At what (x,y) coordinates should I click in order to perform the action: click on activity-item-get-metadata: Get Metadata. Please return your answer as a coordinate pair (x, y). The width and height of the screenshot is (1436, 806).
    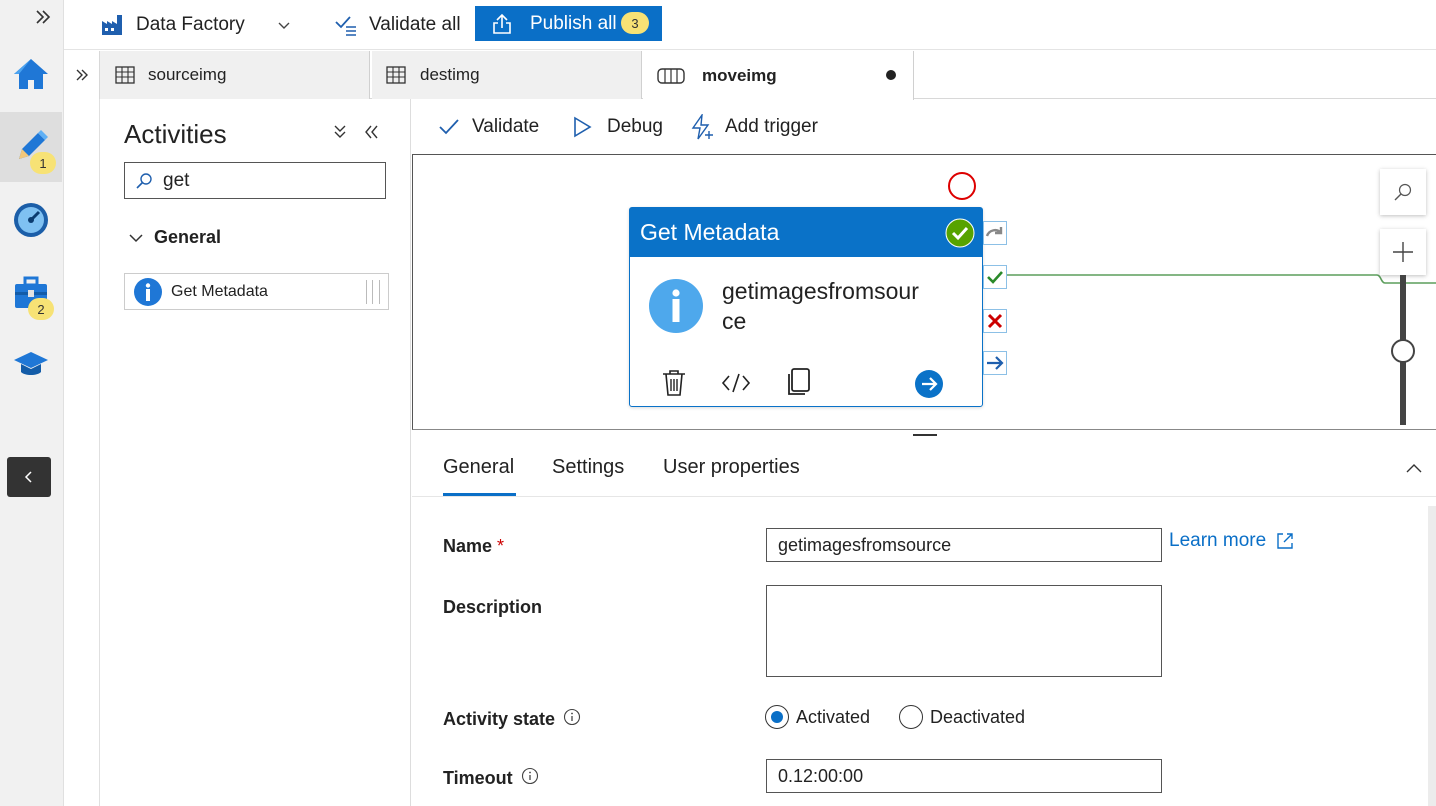
    Looking at the image, I should click on (256, 291).